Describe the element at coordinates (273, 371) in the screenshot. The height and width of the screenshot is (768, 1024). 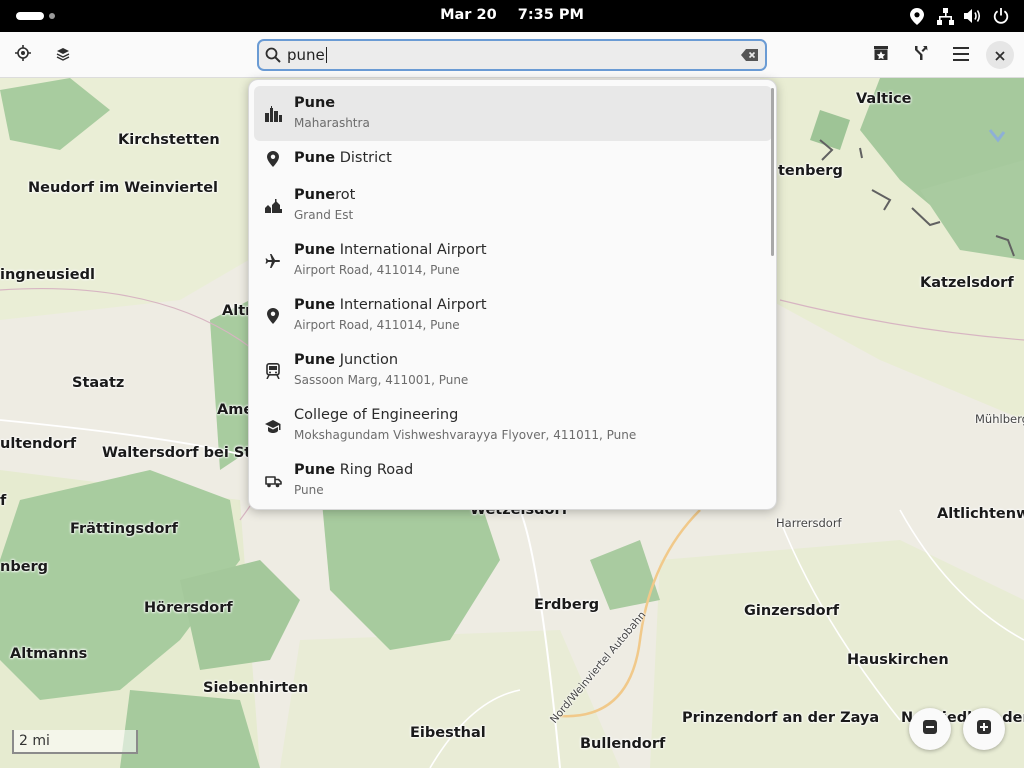
I see `train-icon` at that location.